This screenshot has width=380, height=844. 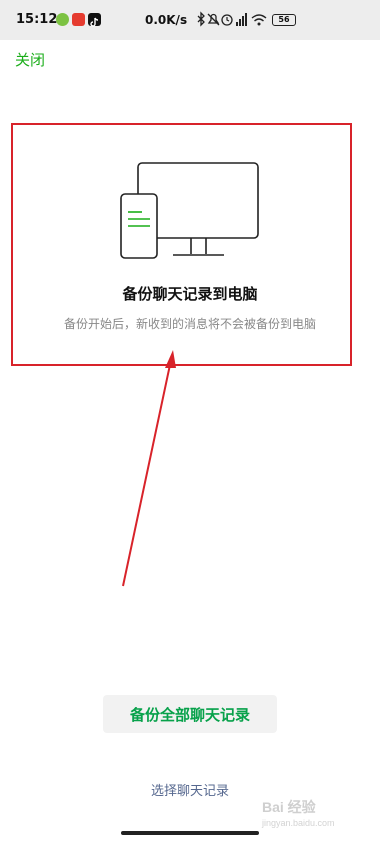 I want to click on select-chats-link: 选择聊天记录, so click(x=190, y=789).